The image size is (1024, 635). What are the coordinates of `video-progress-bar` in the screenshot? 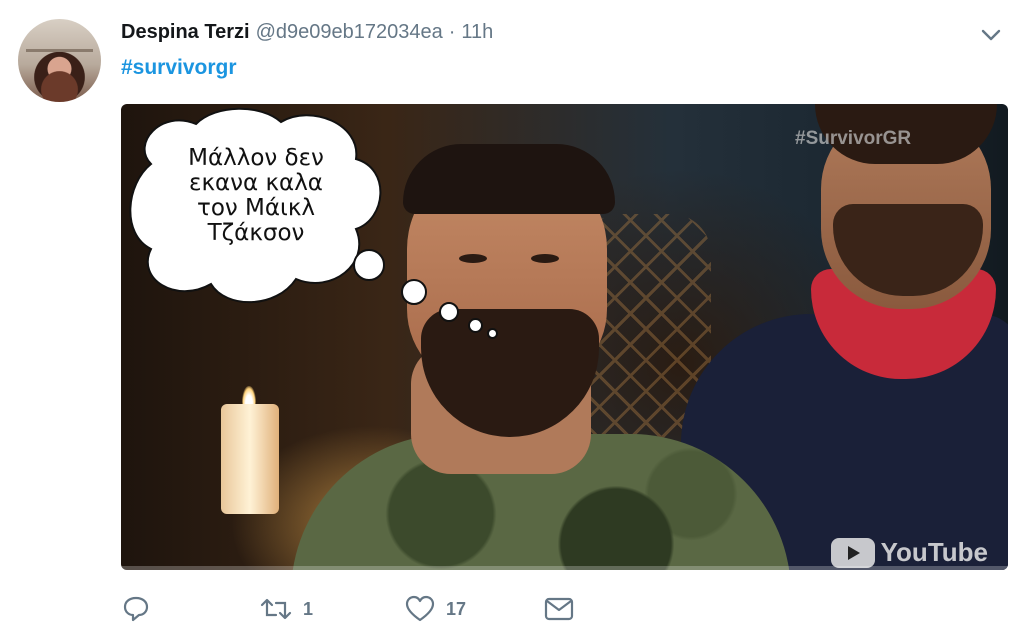 It's located at (564, 568).